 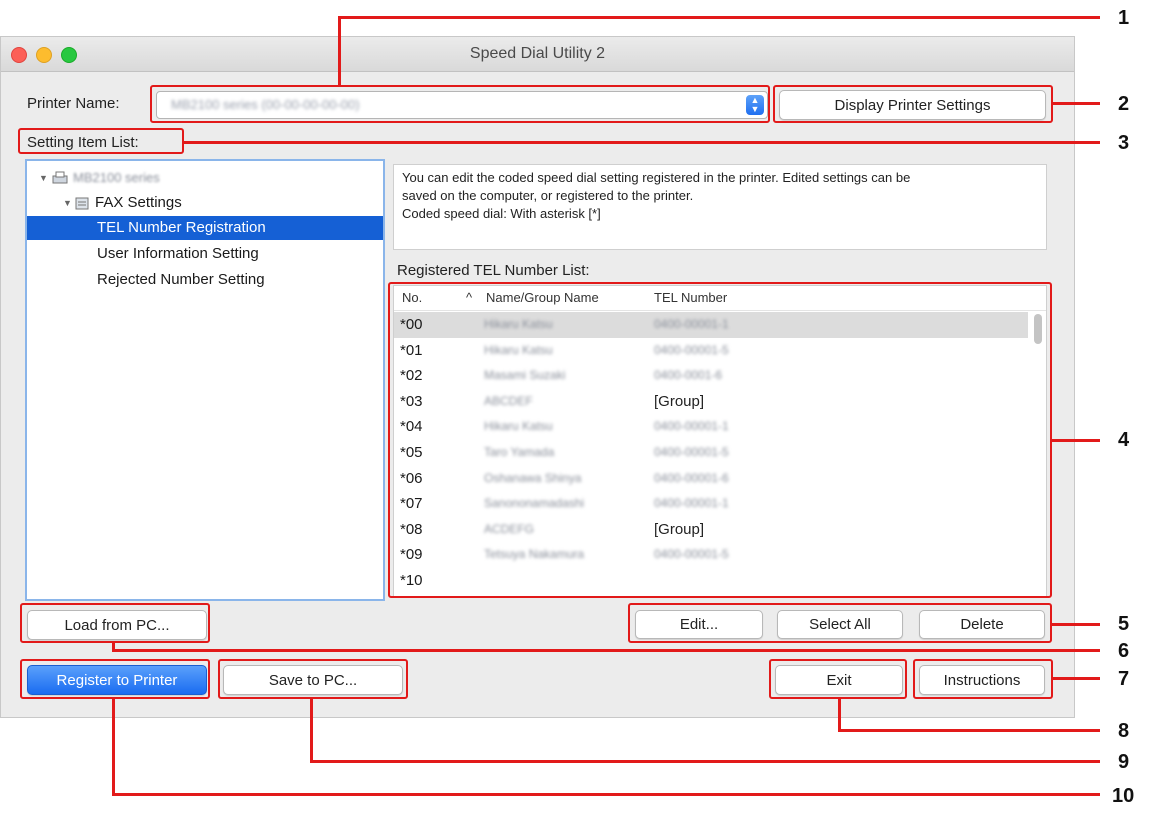 What do you see at coordinates (912, 105) in the screenshot?
I see `display-printer-settings-button: Display Printer Settings` at bounding box center [912, 105].